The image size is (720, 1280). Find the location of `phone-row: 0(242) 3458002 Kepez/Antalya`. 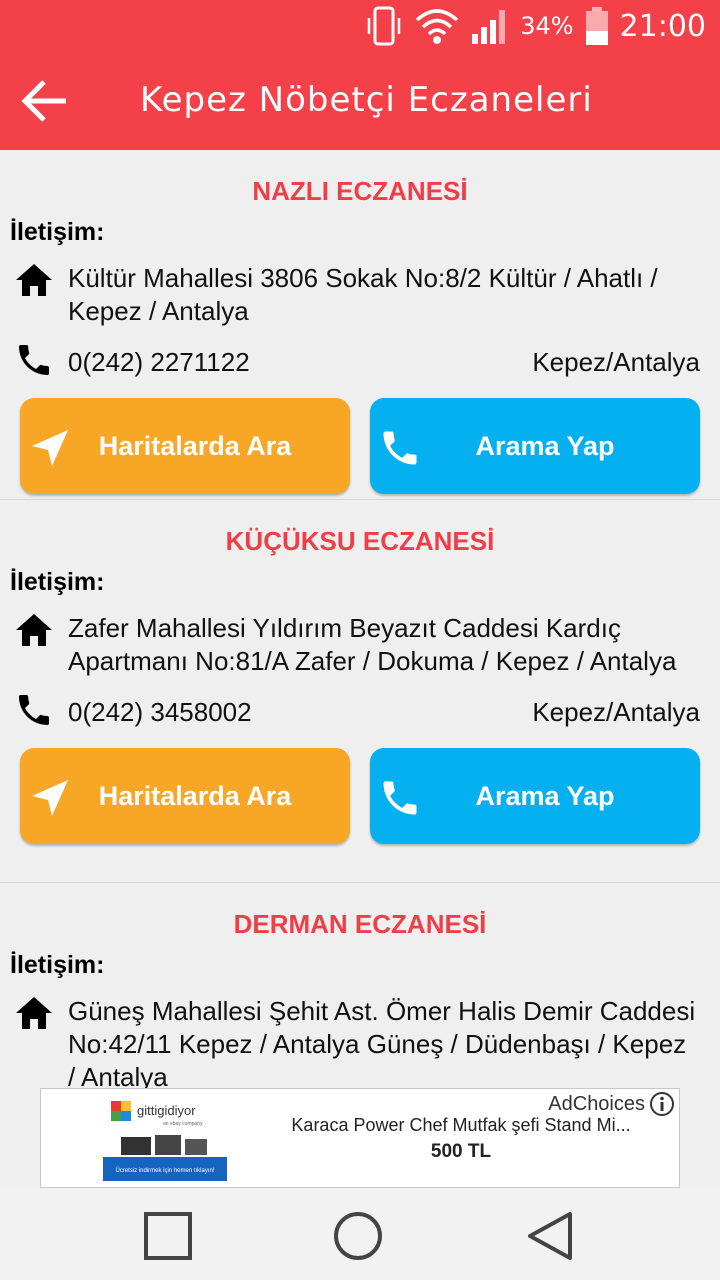

phone-row: 0(242) 3458002 Kepez/Antalya is located at coordinates (360, 712).